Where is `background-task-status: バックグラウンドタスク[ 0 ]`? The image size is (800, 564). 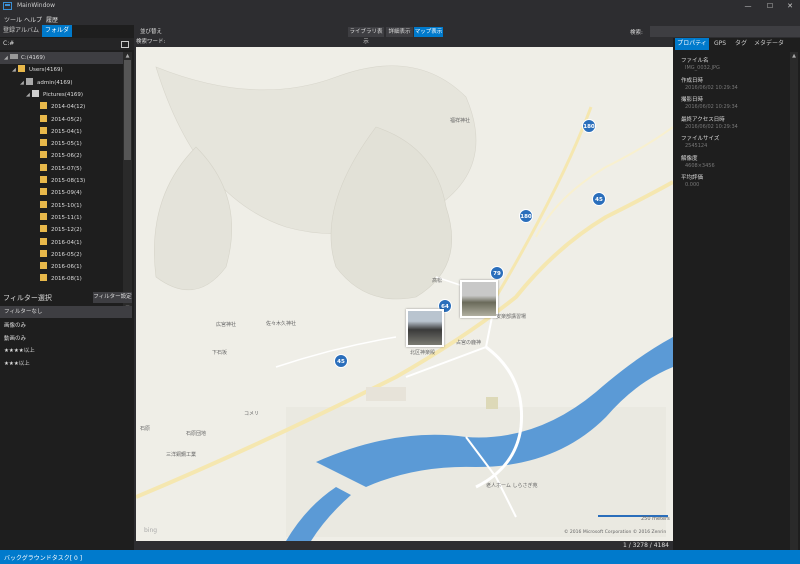
background-task-status: バックグラウンドタスク[ 0 ] is located at coordinates (43, 558).